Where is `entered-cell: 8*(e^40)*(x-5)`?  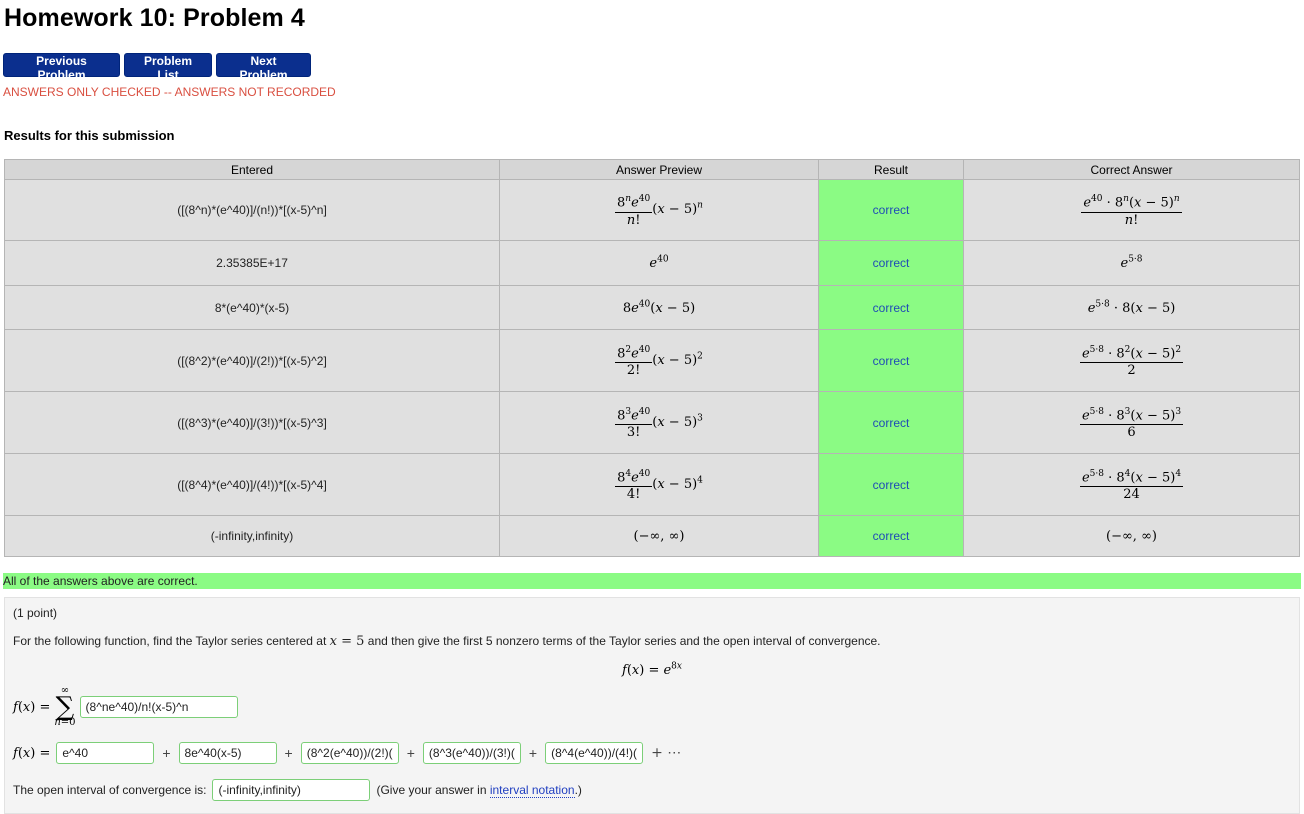 entered-cell: 8*(e^40)*(x-5) is located at coordinates (252, 307).